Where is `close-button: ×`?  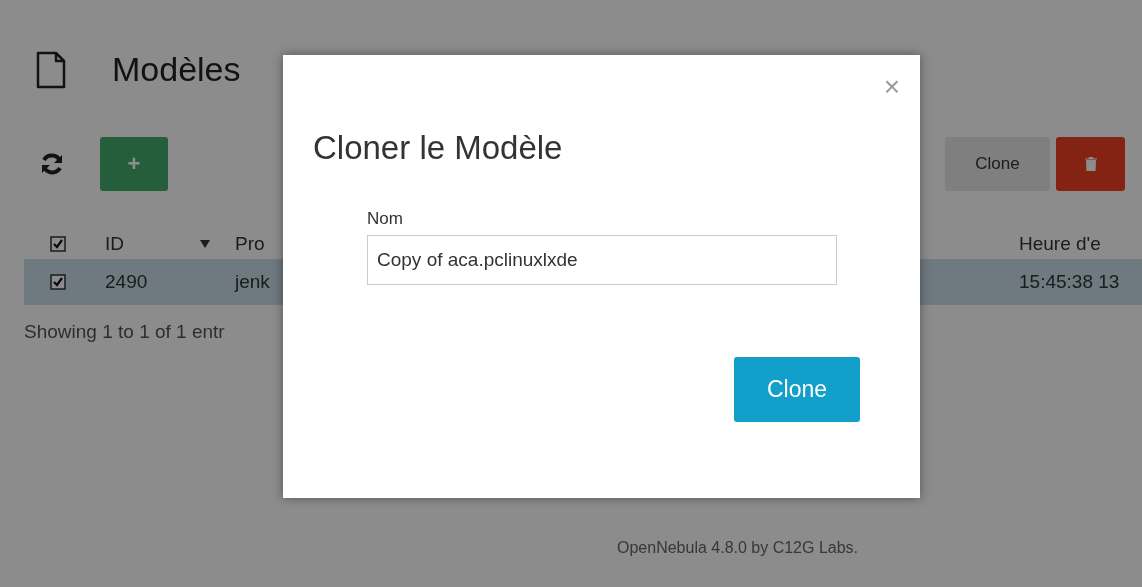
close-button: × is located at coordinates (891, 87).